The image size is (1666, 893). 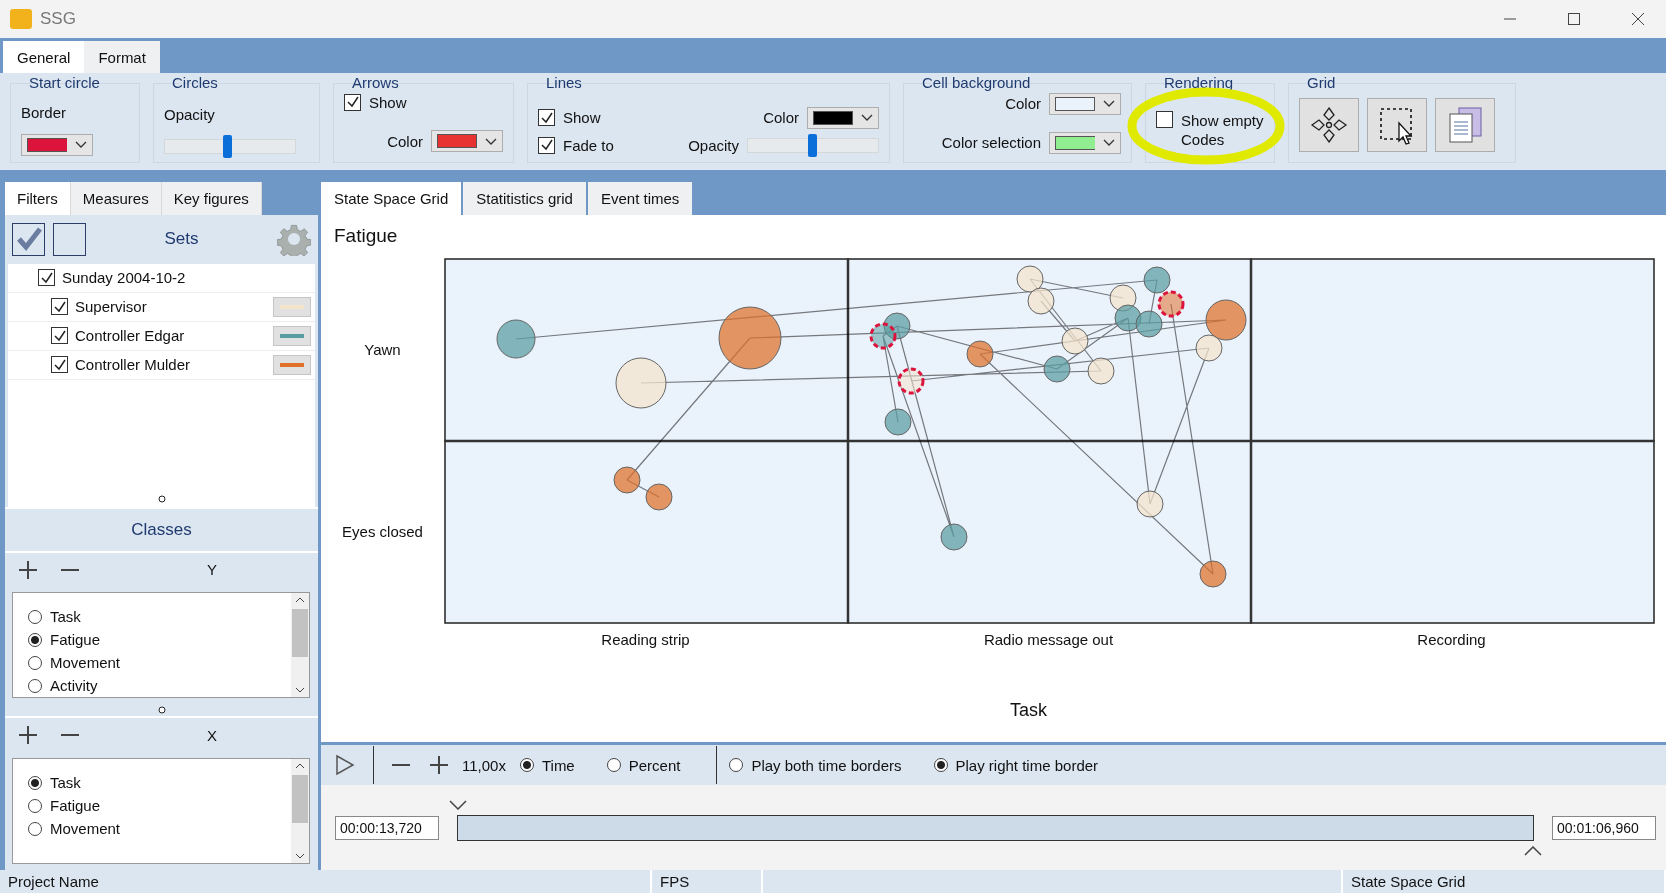 What do you see at coordinates (212, 570) in the screenshot?
I see `axis-label: Y` at bounding box center [212, 570].